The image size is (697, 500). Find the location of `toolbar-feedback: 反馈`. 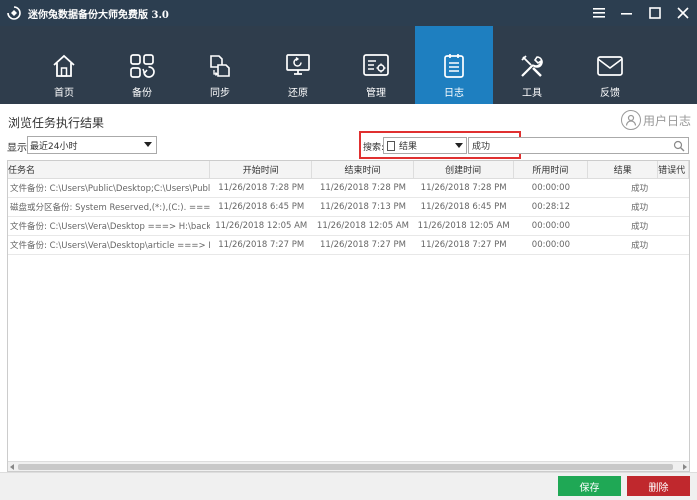

toolbar-feedback: 反馈 is located at coordinates (610, 65).